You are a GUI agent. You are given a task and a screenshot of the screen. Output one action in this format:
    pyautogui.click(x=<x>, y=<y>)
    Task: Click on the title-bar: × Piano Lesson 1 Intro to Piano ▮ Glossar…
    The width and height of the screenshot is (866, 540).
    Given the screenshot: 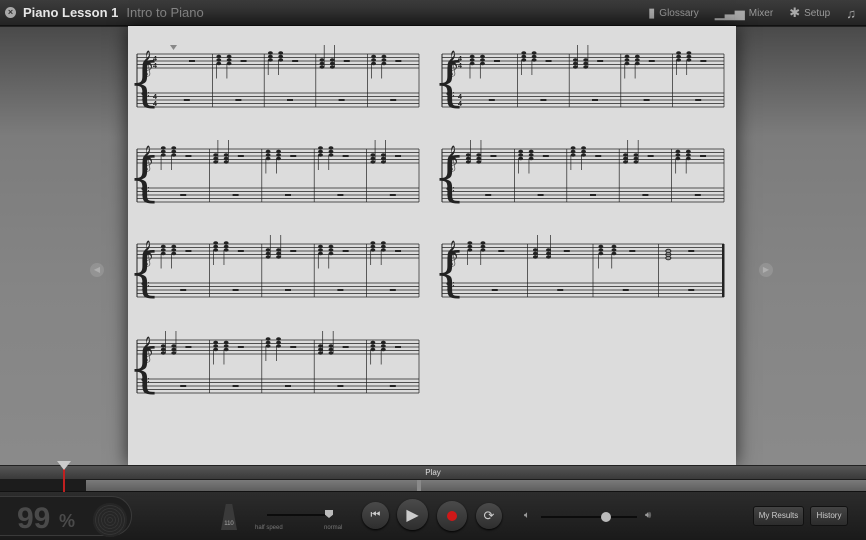 What is the action you would take?
    pyautogui.click(x=433, y=13)
    